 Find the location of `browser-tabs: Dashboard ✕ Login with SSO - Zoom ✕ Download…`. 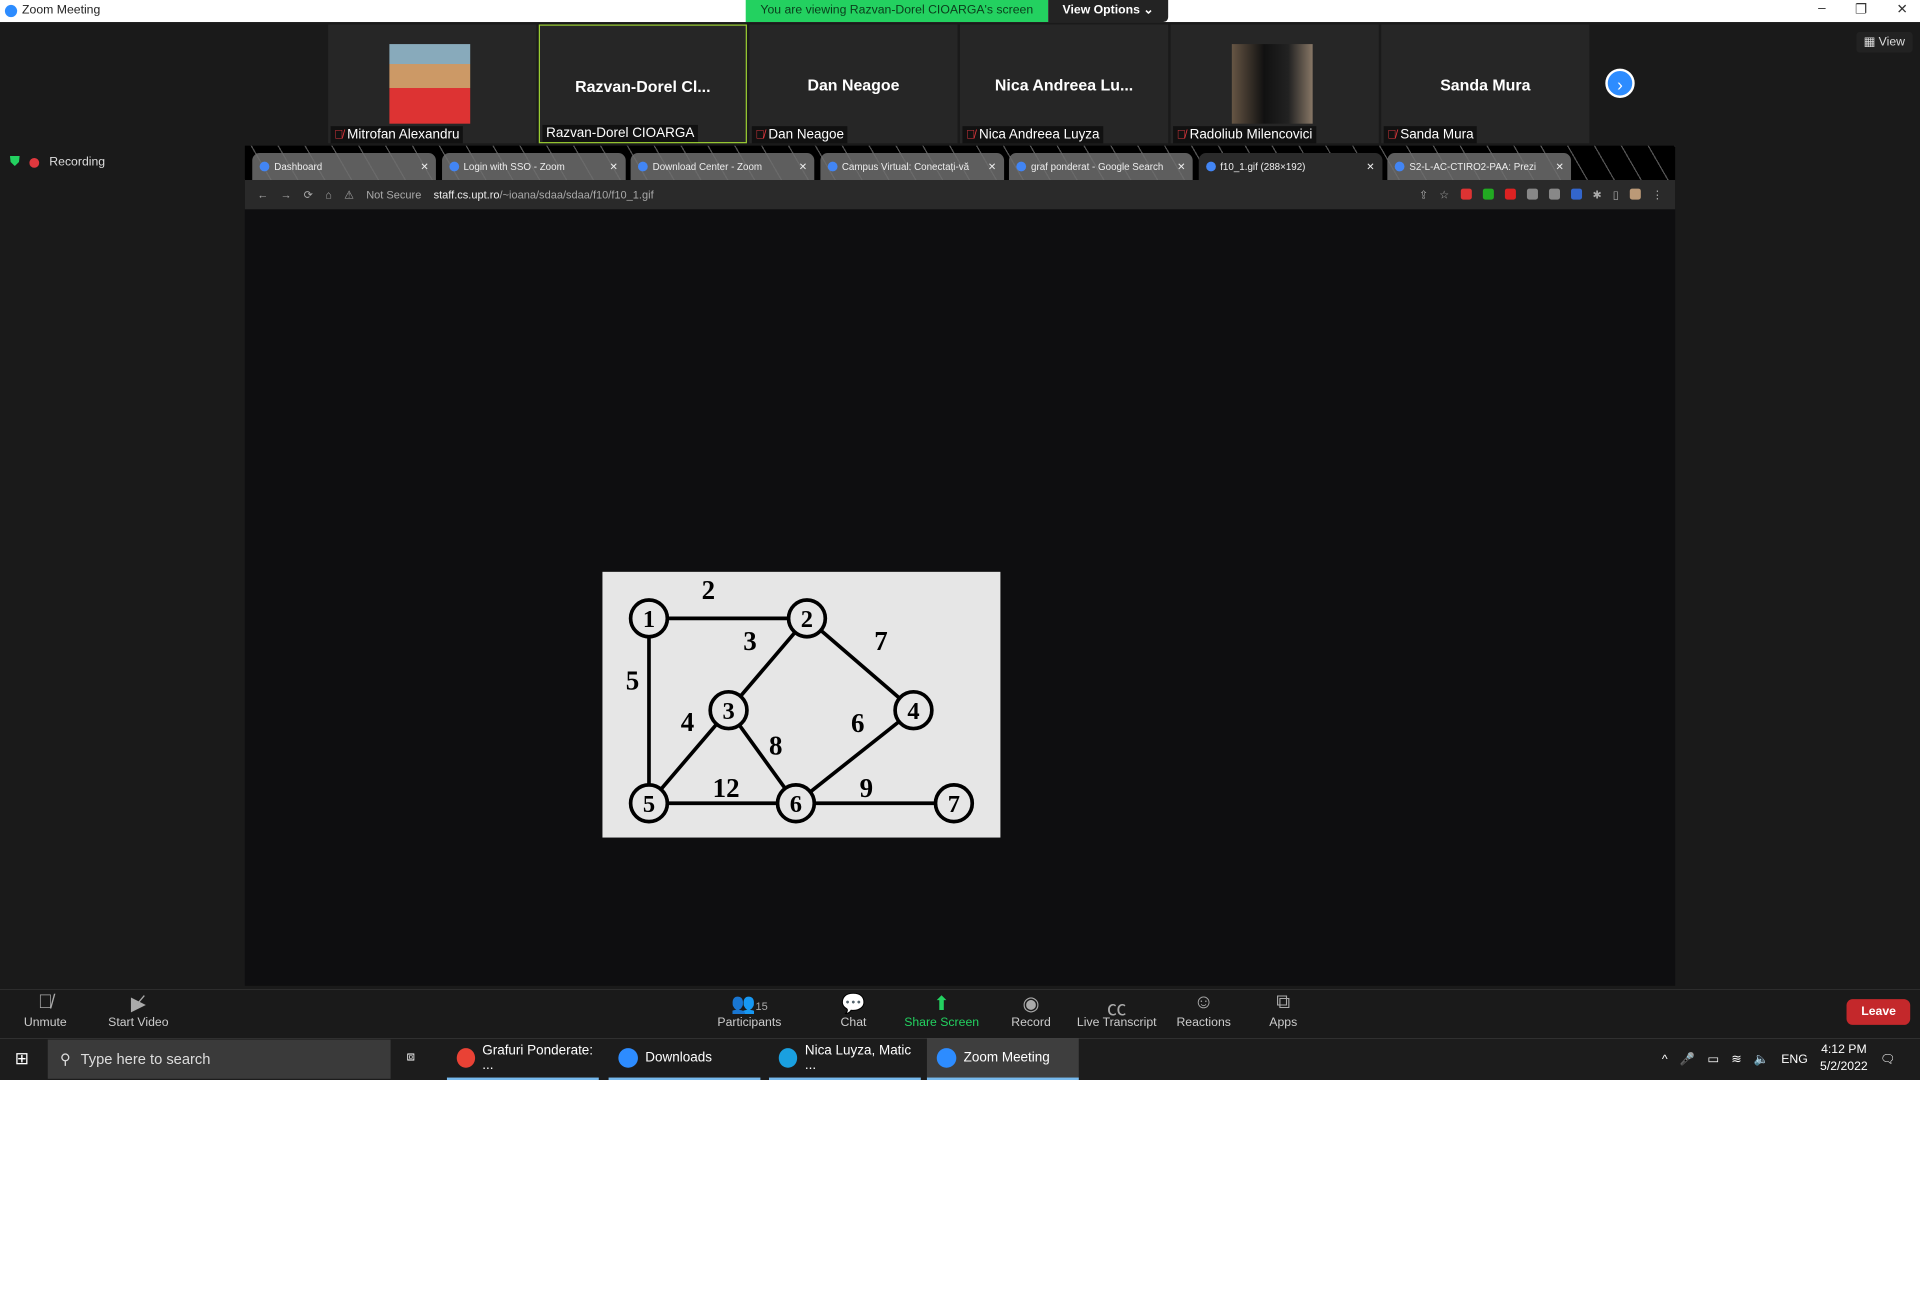

browser-tabs: Dashboard ✕ Login with SSO - Zoom ✕ Download… is located at coordinates (960, 163).